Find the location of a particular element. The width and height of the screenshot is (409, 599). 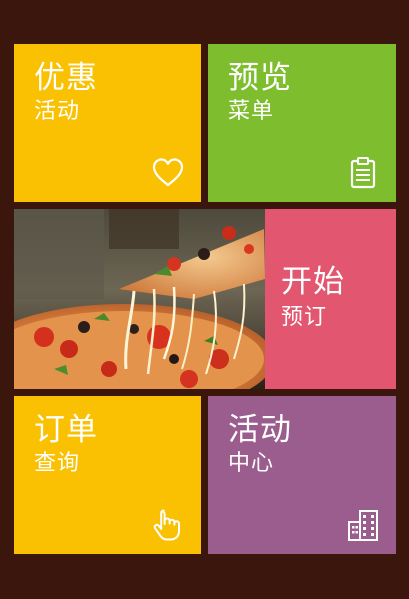

start-booking-subtitle: 预订 is located at coordinates (304, 317).